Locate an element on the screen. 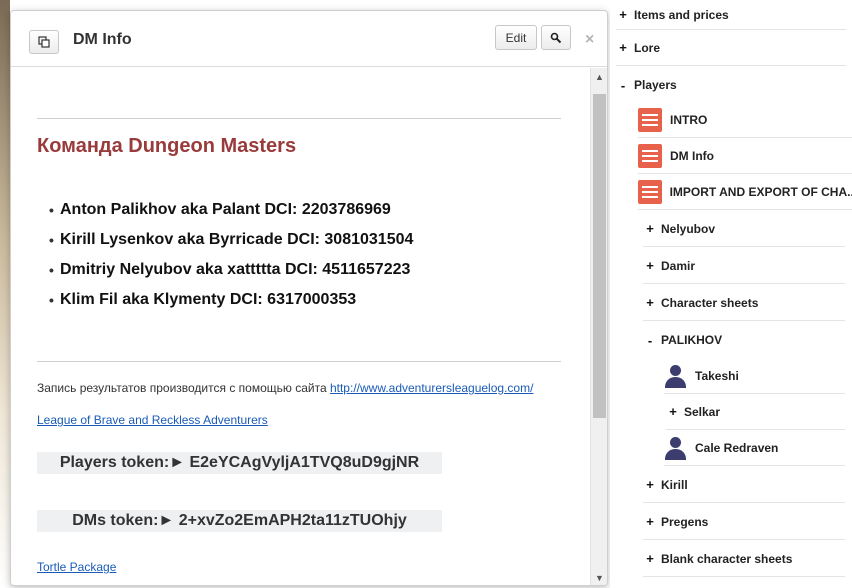 This screenshot has width=852, height=588. folder-label: Damir is located at coordinates (678, 265).